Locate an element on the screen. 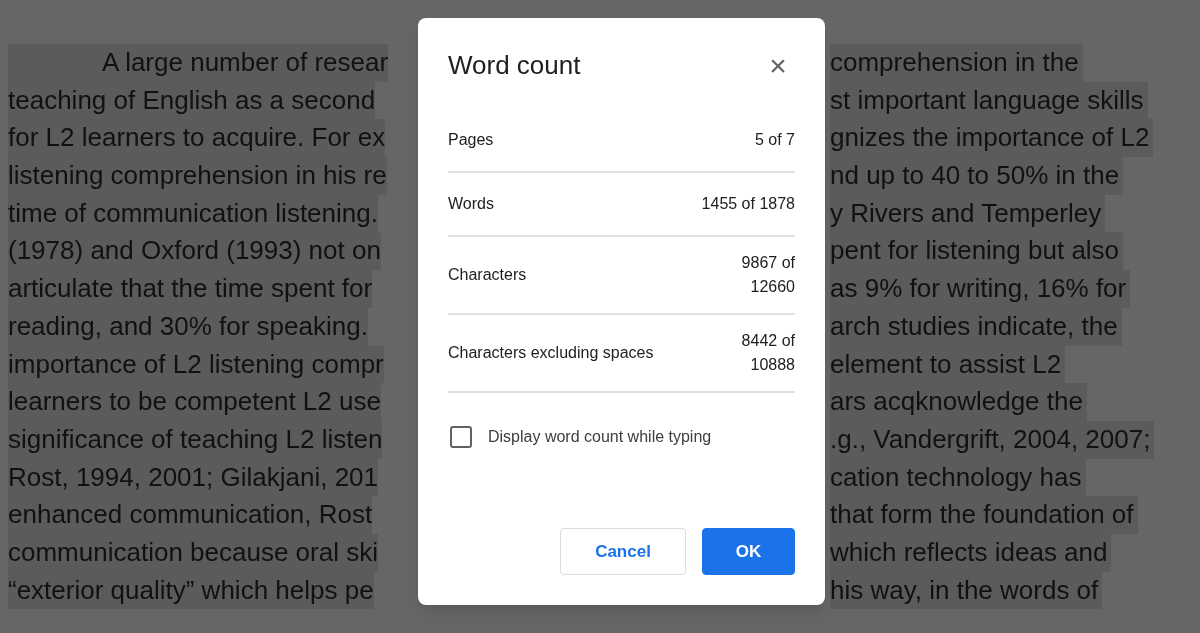 The height and width of the screenshot is (633, 1200). stat-value: 8442 of is located at coordinates (768, 341).